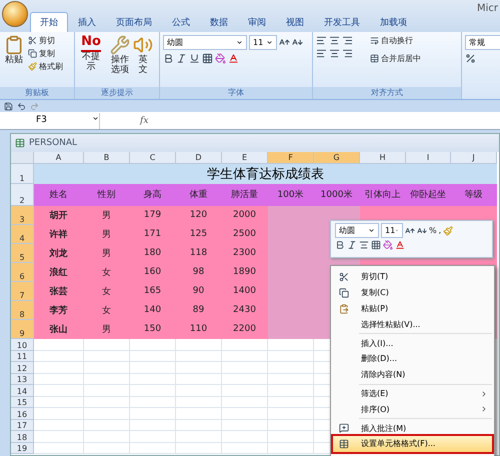 The image size is (500, 456). I want to click on ribbon-tab: 页面布局, so click(134, 22).